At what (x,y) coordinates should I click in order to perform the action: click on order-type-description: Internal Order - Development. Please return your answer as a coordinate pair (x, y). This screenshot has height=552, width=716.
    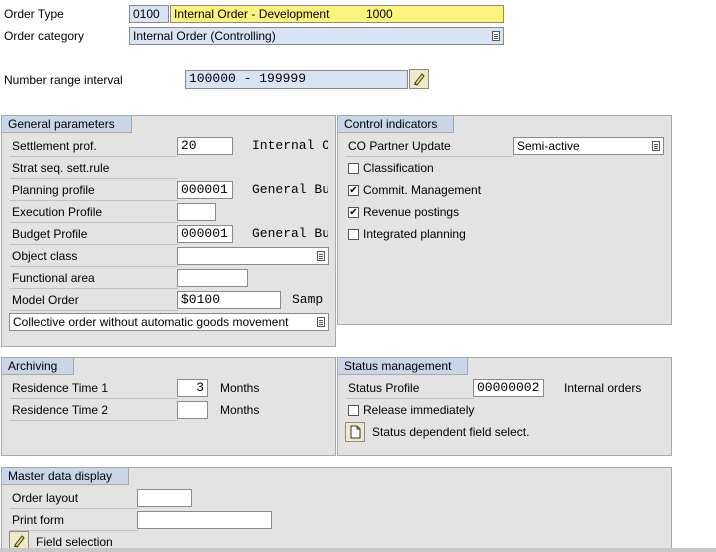
    Looking at the image, I should click on (252, 14).